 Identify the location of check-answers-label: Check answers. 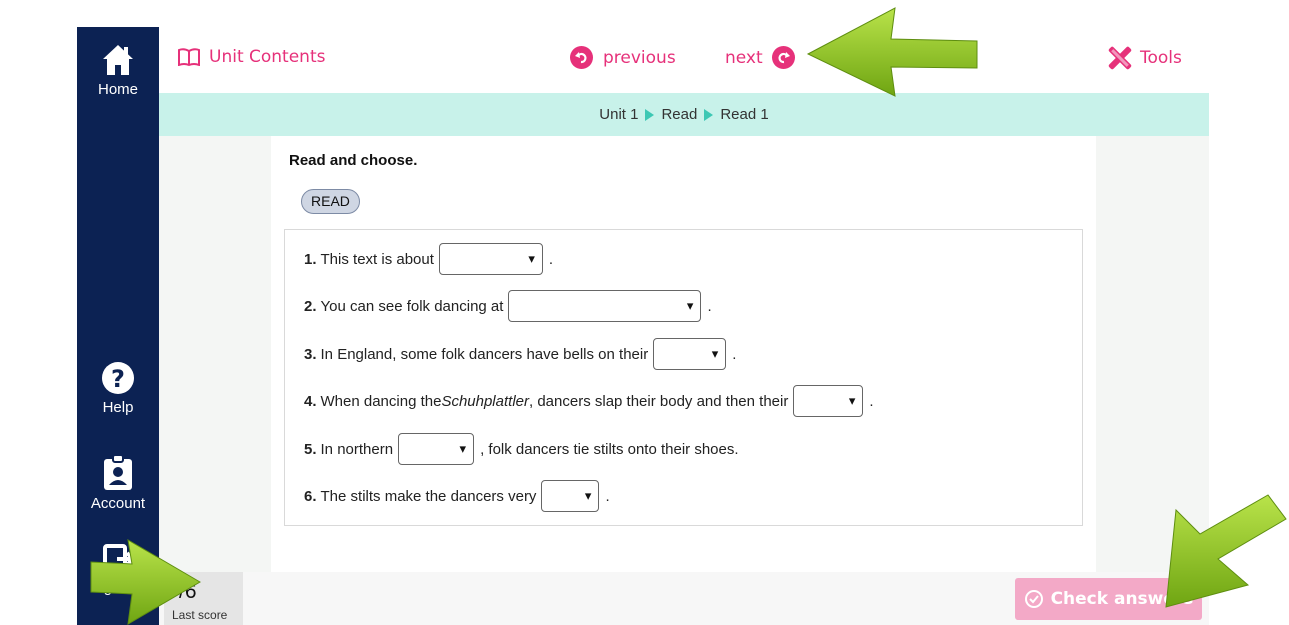
(1122, 599).